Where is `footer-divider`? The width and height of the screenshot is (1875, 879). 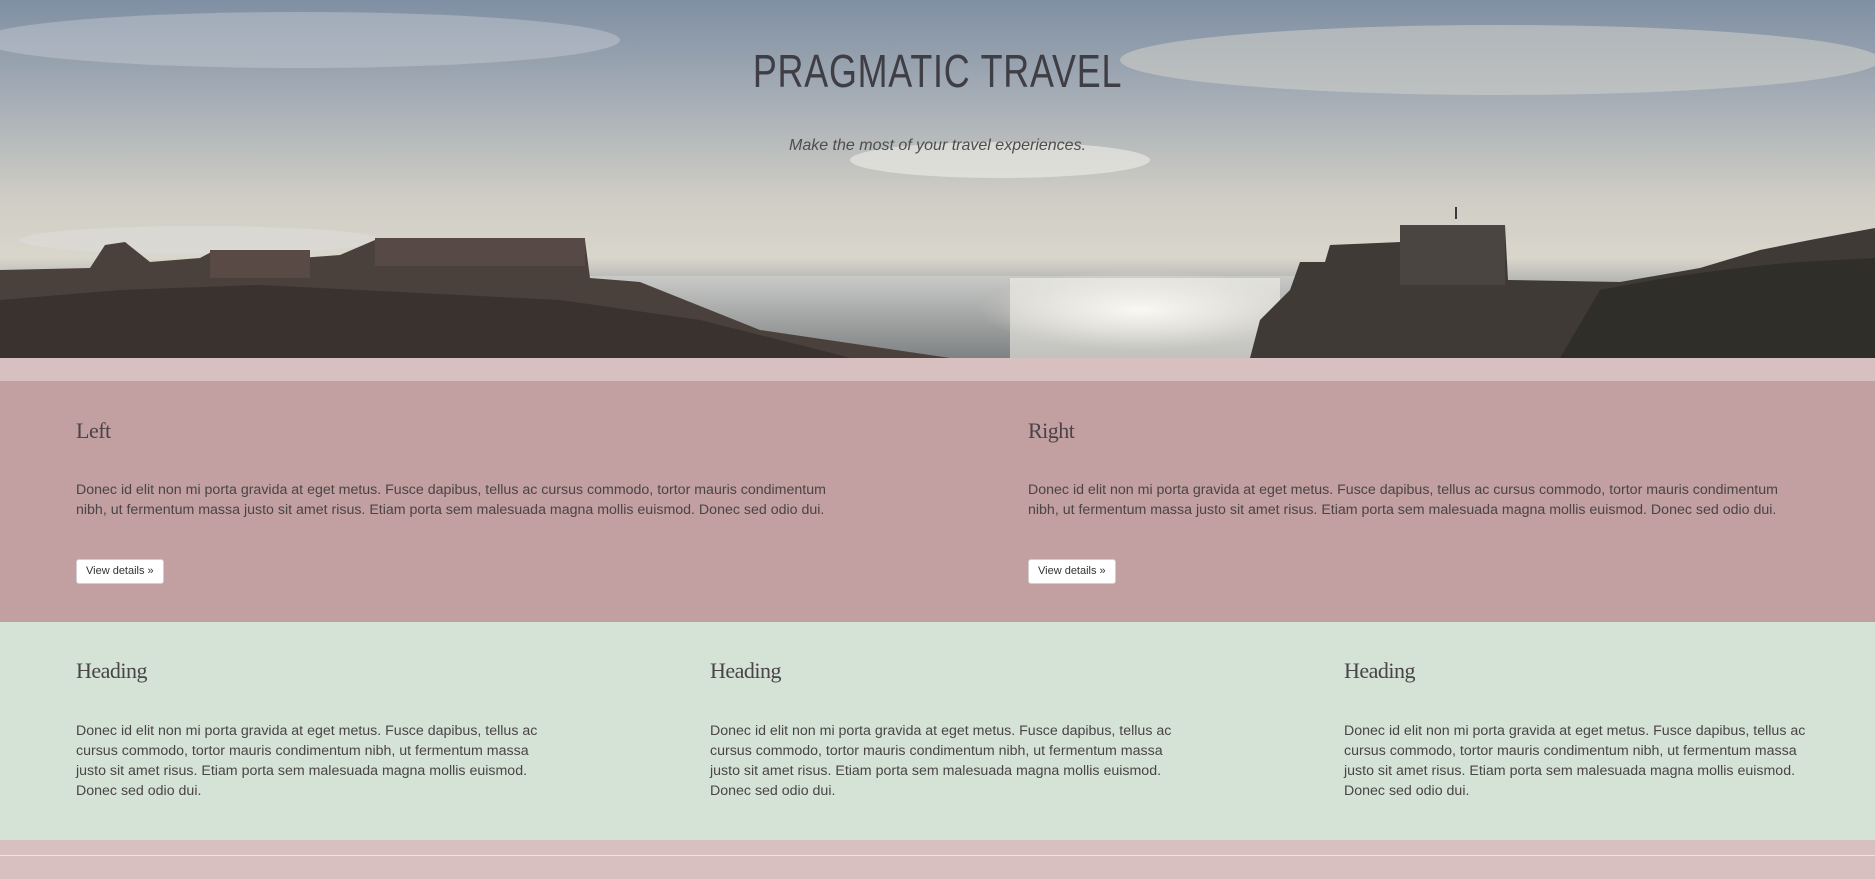 footer-divider is located at coordinates (937, 855).